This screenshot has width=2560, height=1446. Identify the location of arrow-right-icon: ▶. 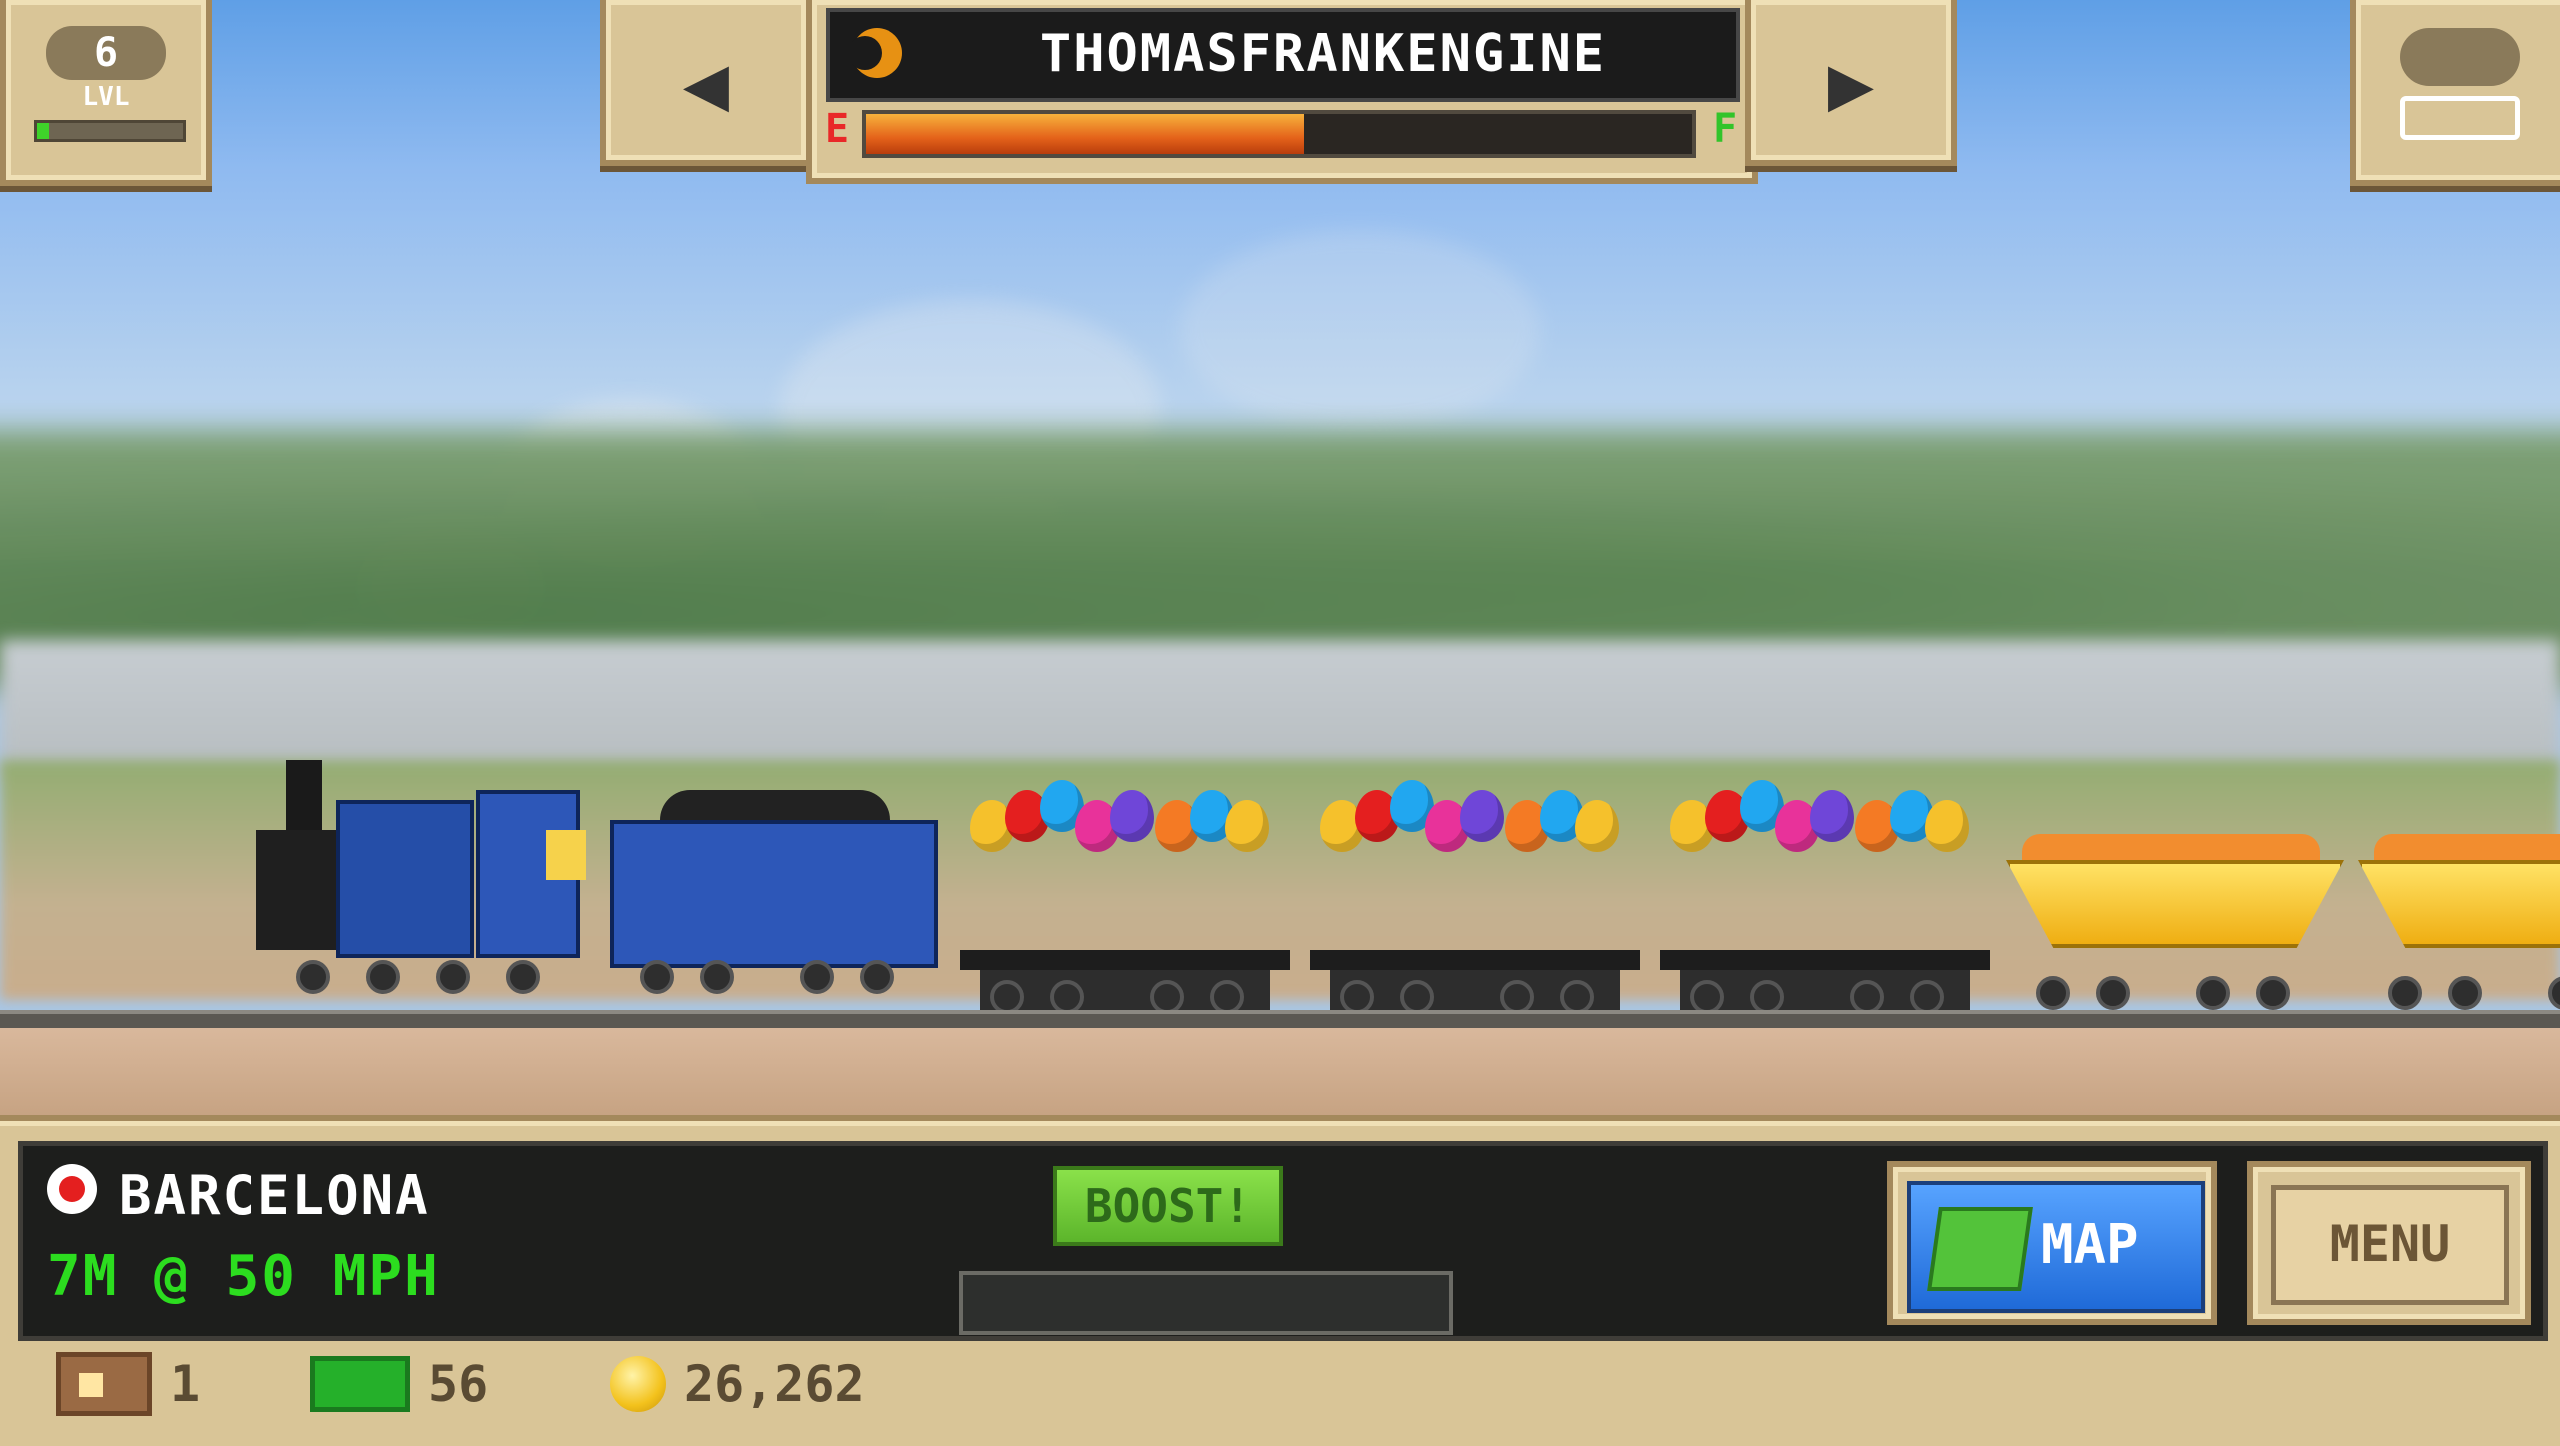
(1851, 85).